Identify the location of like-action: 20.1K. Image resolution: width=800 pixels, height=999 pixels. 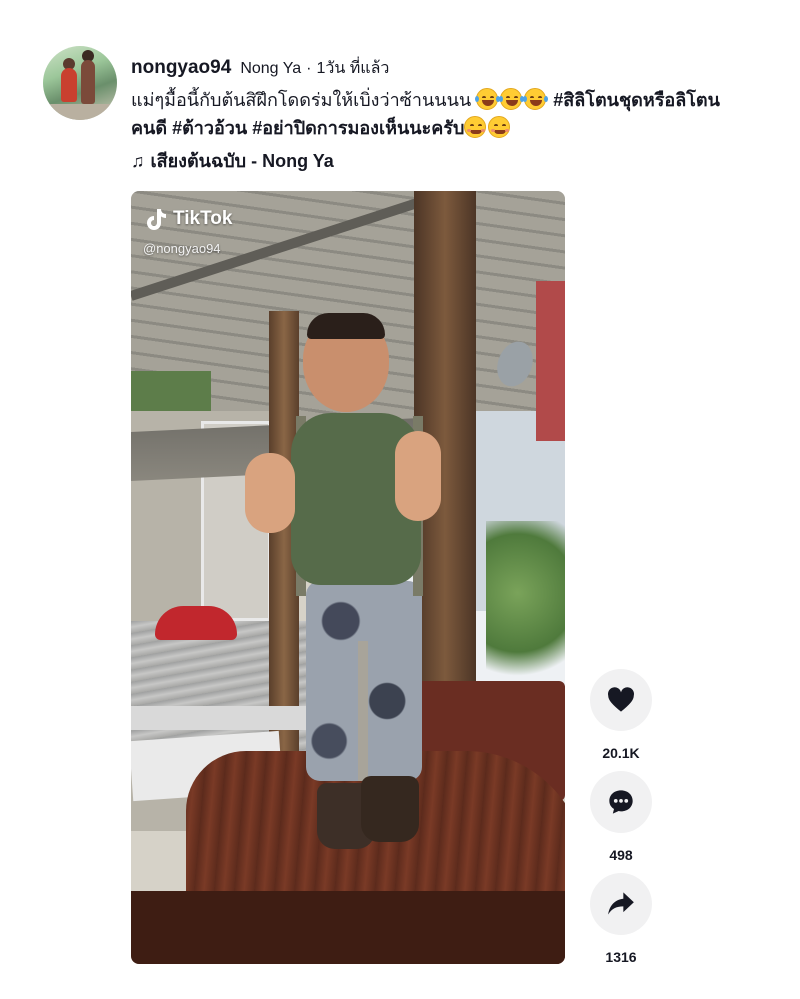
(621, 715).